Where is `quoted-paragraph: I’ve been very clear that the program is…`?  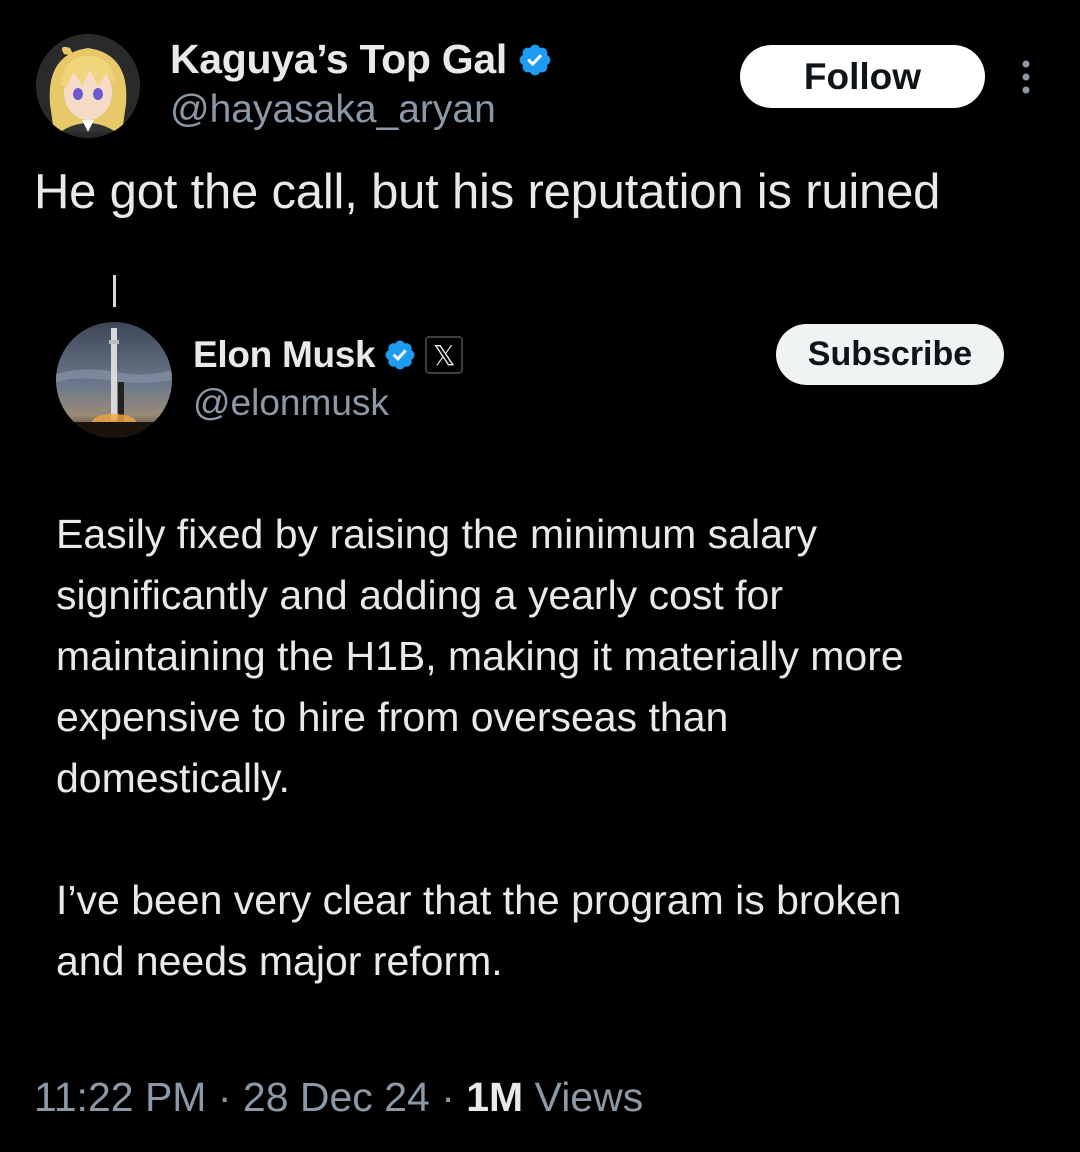 quoted-paragraph: I’ve been very clear that the program is… is located at coordinates (479, 930).